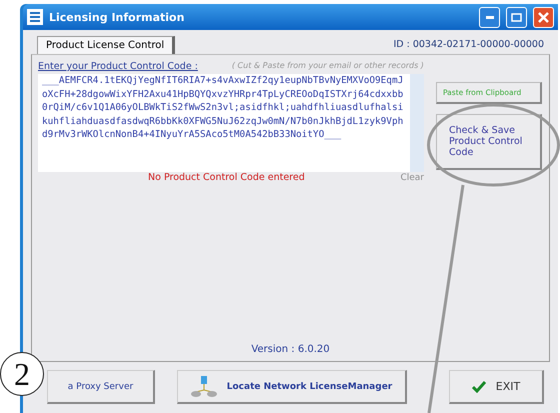 This screenshot has height=413, width=560. I want to click on maximize-icon, so click(516, 17).